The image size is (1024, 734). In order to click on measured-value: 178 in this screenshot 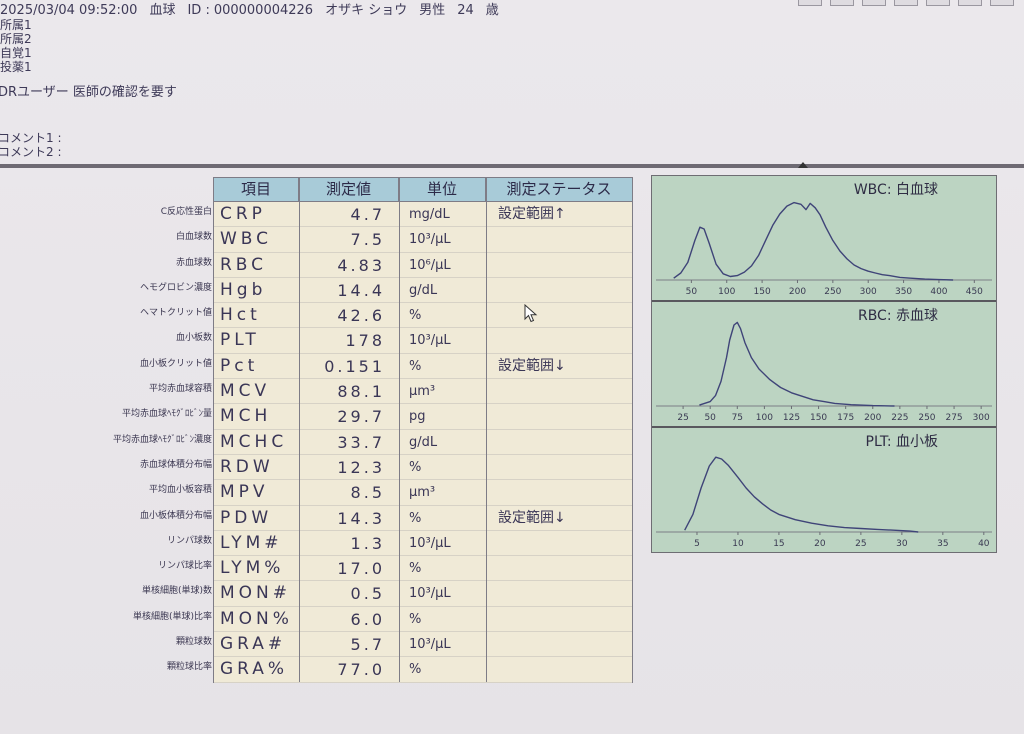, I will do `click(365, 341)`.